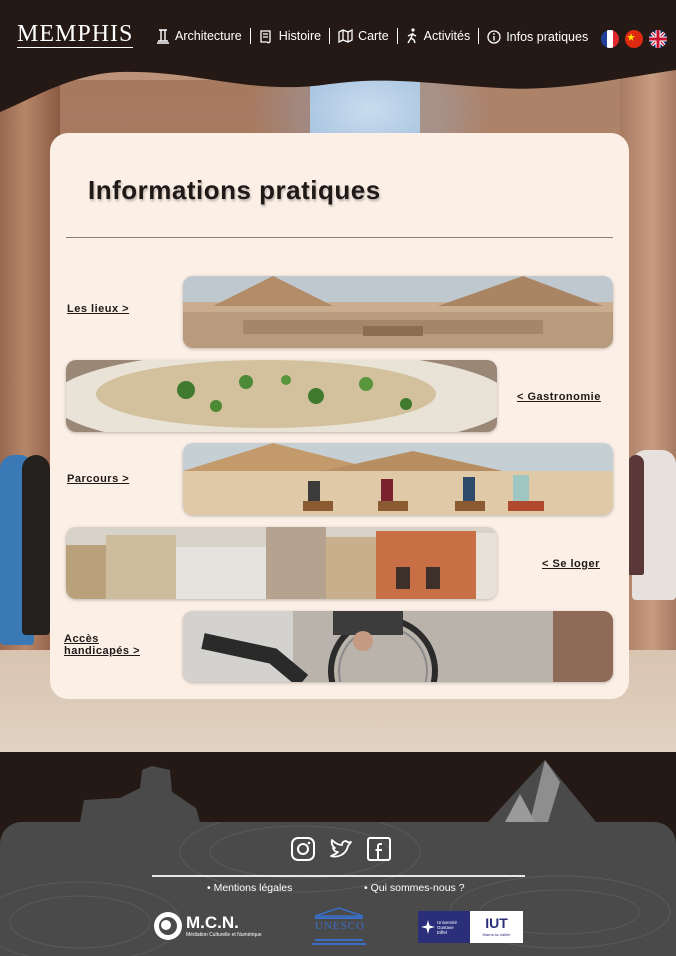 This screenshot has width=676, height=956. I want to click on mcn-logo: M.C.N. Médiation Culturelle et Numérique, so click(207, 926).